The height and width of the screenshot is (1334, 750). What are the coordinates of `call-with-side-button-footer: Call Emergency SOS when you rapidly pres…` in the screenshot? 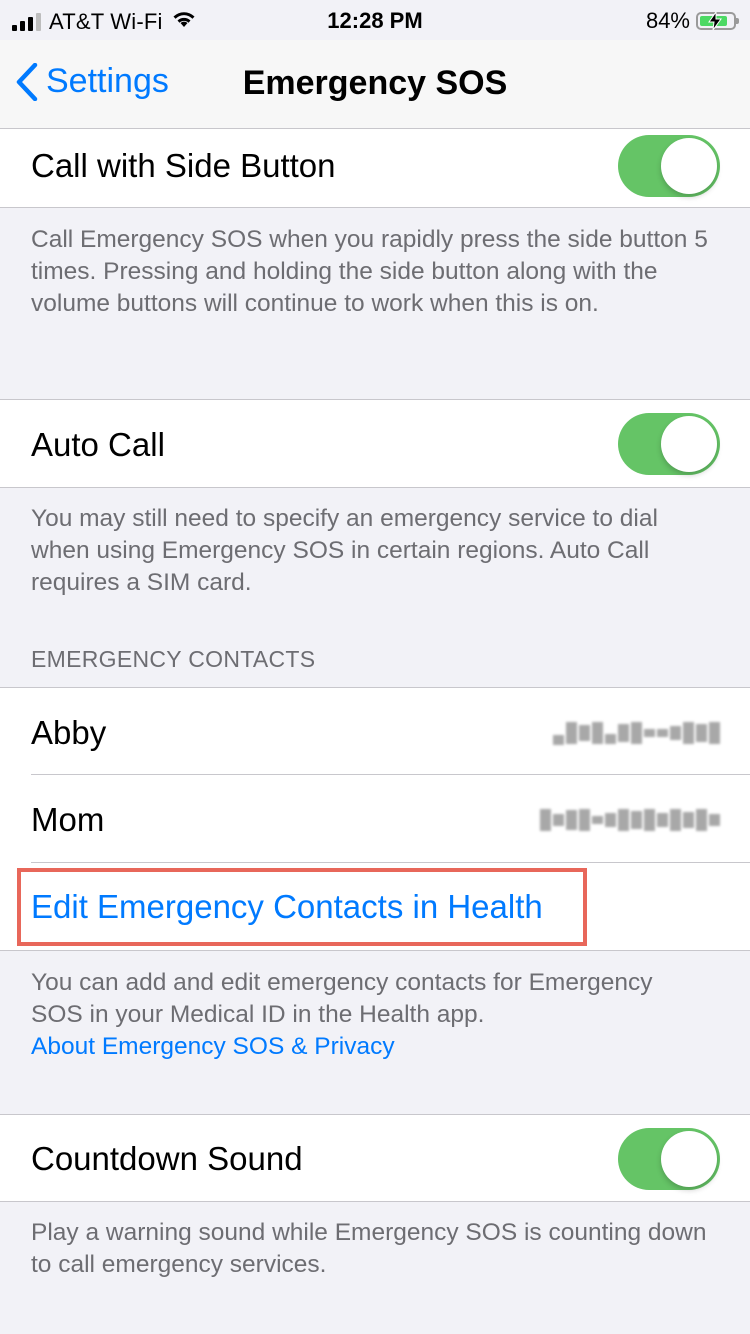 It's located at (369, 271).